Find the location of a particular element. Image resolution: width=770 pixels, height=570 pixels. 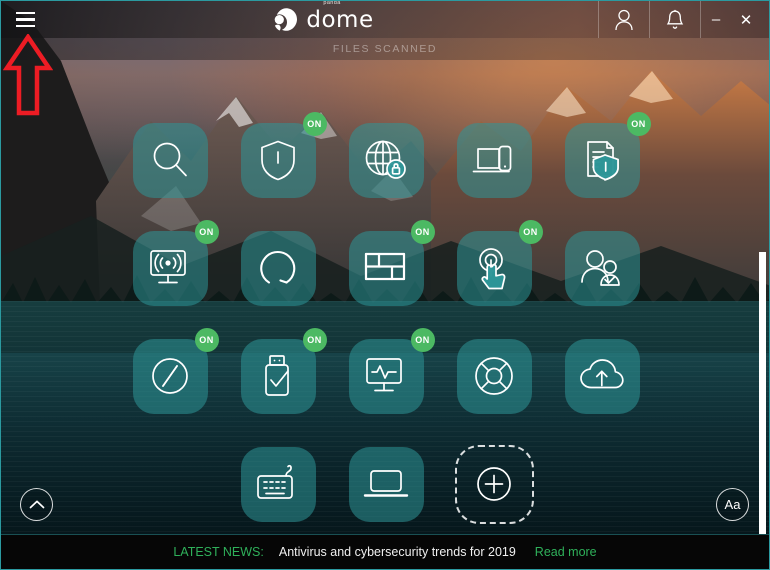

vpn-globe-lock-tile is located at coordinates (386, 160).